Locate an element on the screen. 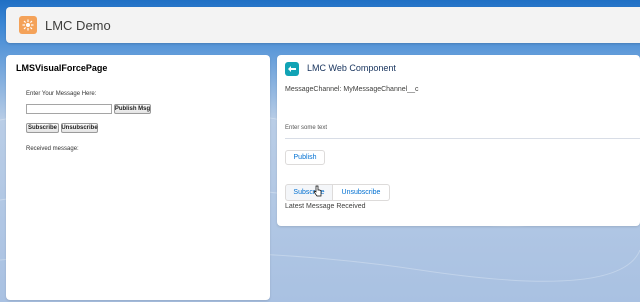 The image size is (640, 302). panel-title: LMC Web Component is located at coordinates (351, 68).